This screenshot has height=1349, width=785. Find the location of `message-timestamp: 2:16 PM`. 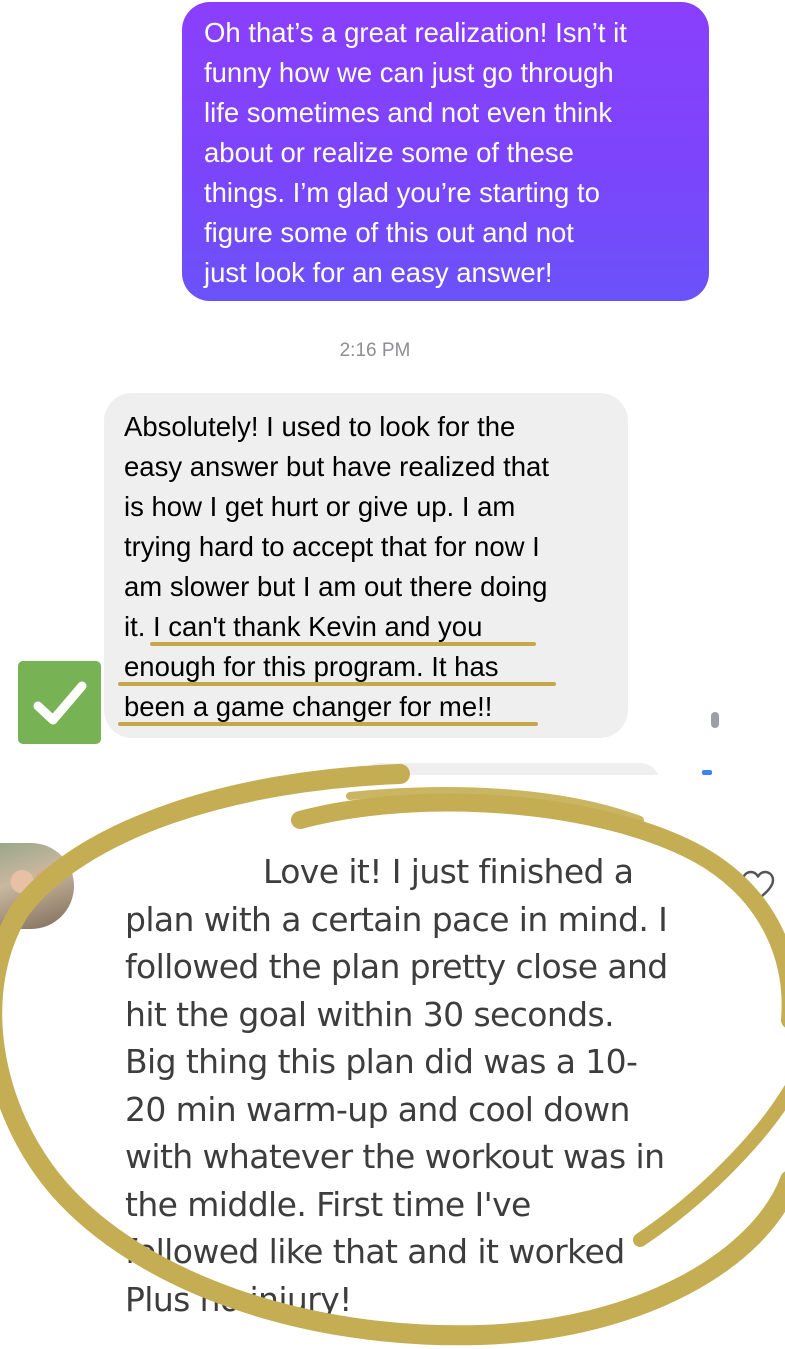

message-timestamp: 2:16 PM is located at coordinates (375, 350).